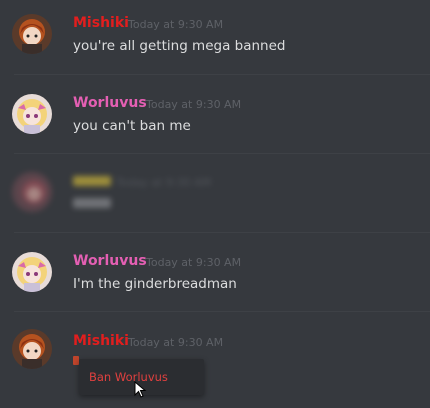 Image resolution: width=430 pixels, height=408 pixels. What do you see at coordinates (92, 203) in the screenshot?
I see `message-text` at bounding box center [92, 203].